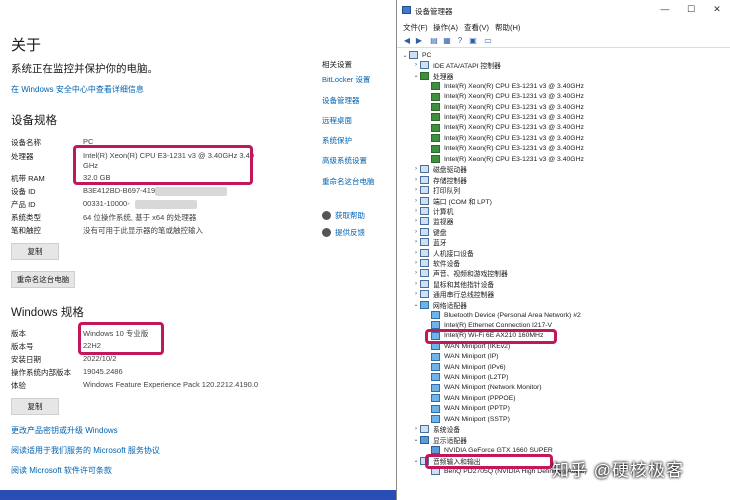 The height and width of the screenshot is (500, 730). What do you see at coordinates (445, 27) in the screenshot?
I see `menu-action: 操作(A)` at bounding box center [445, 27].